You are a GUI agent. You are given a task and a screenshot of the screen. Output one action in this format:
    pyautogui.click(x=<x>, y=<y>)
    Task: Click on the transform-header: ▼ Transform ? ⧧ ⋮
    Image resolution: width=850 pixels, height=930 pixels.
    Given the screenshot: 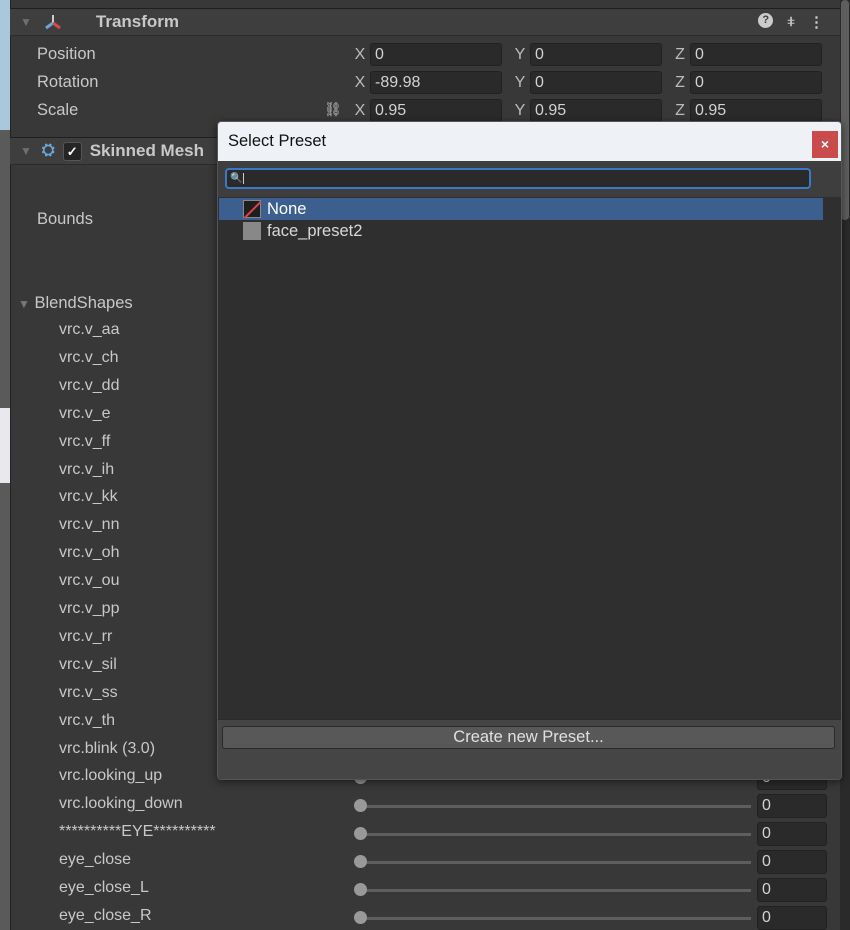 What is the action you would take?
    pyautogui.click(x=425, y=22)
    